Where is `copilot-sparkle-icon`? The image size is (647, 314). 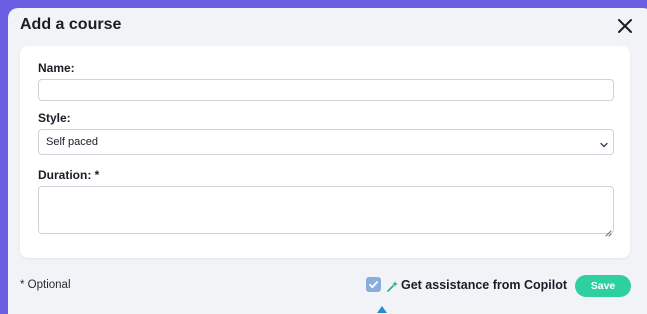 copilot-sparkle-icon is located at coordinates (393, 285).